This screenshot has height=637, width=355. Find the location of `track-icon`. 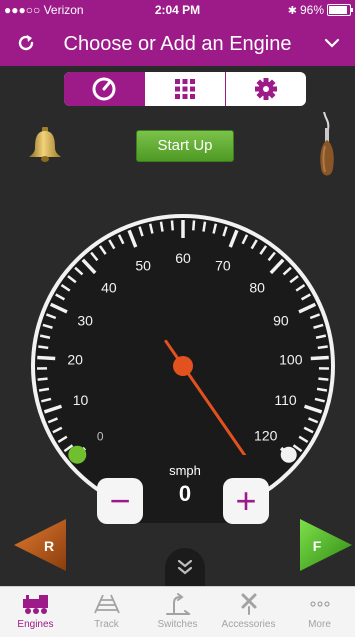

track-icon is located at coordinates (107, 604).